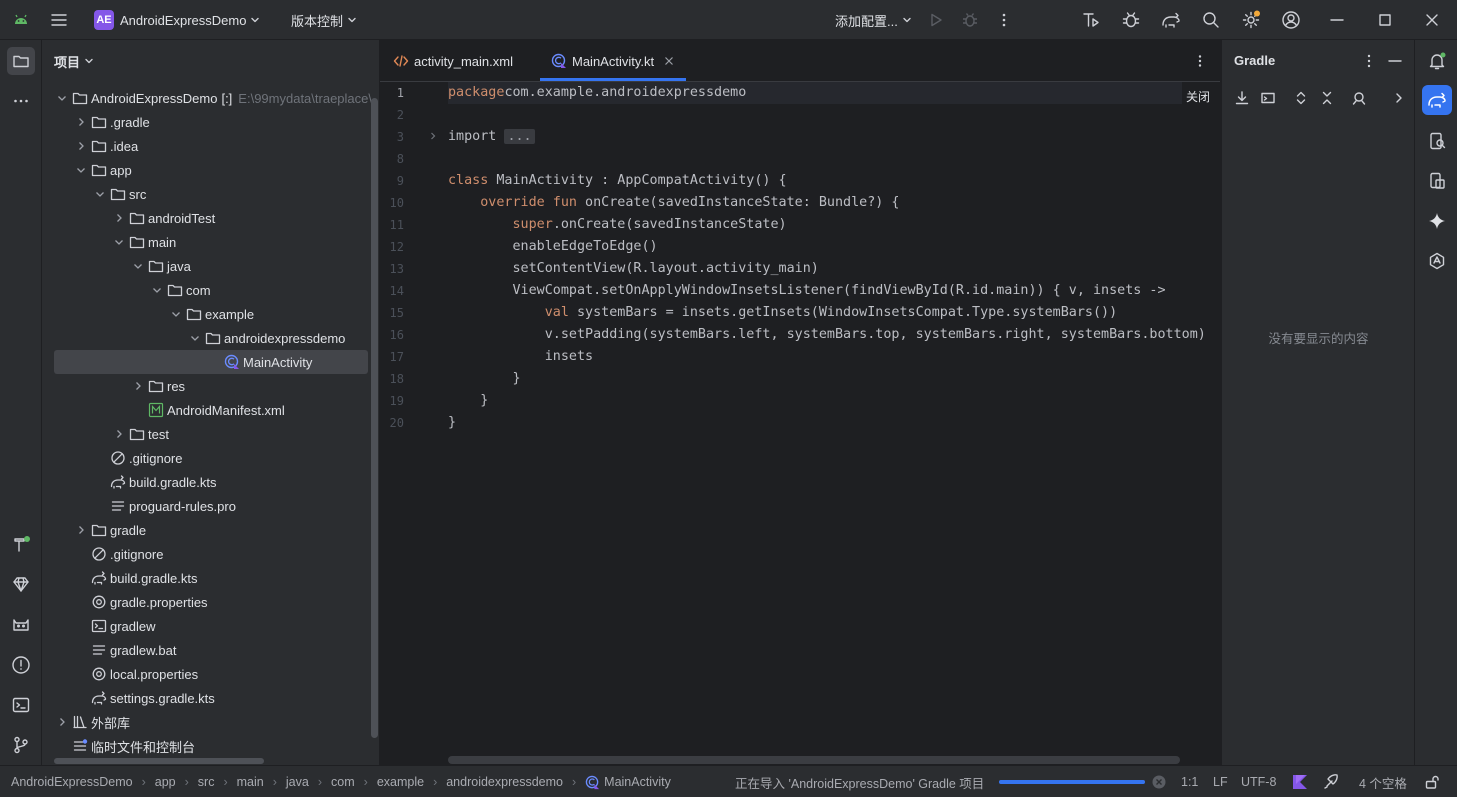 The height and width of the screenshot is (797, 1457). What do you see at coordinates (21, 101) in the screenshot?
I see `more-tools-button` at bounding box center [21, 101].